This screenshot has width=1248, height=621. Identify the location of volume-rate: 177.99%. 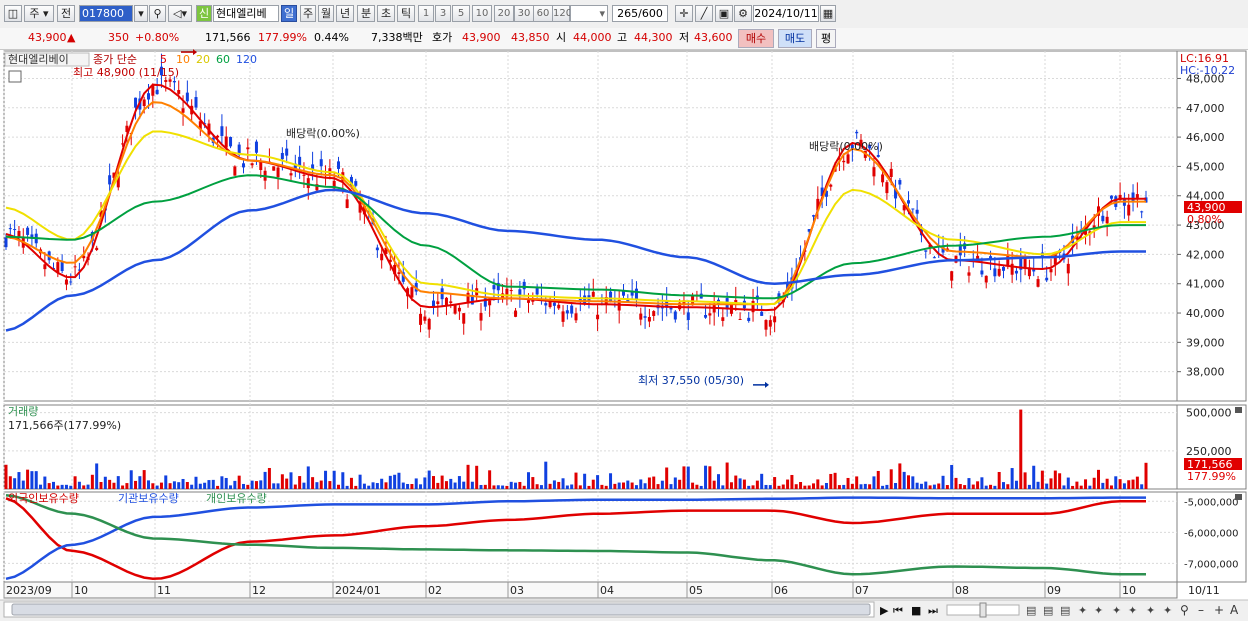
(282, 37).